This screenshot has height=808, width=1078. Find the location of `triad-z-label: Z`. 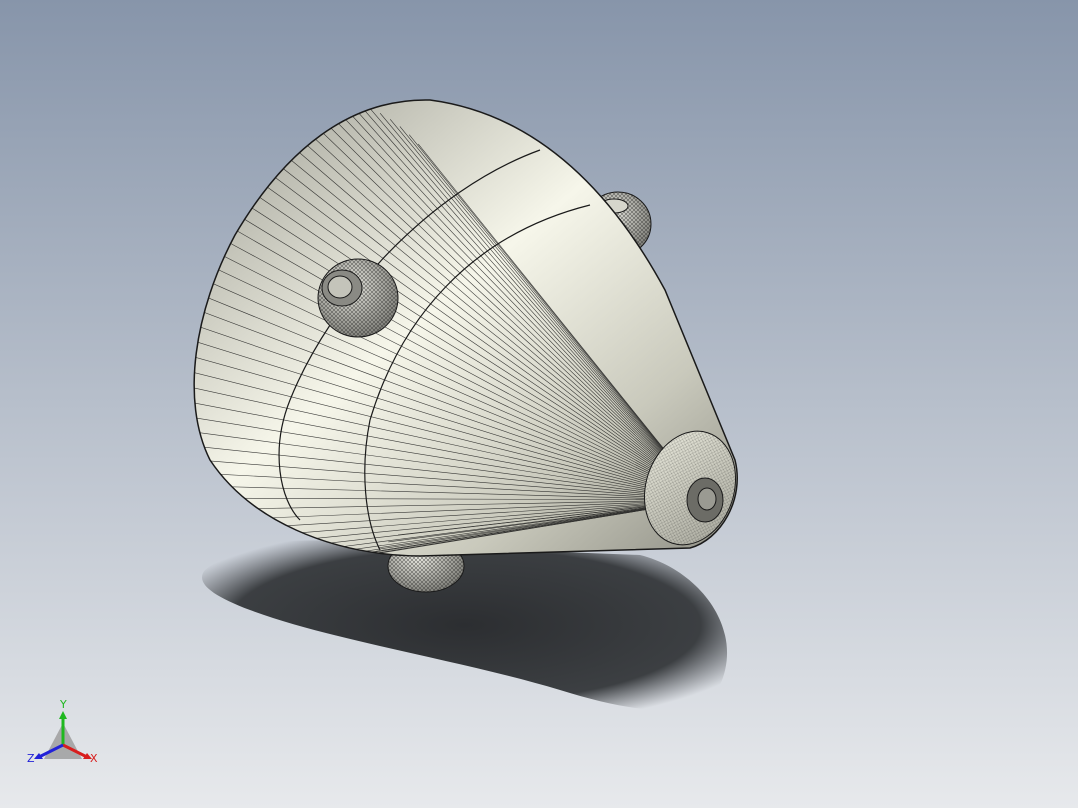

triad-z-label: Z is located at coordinates (31, 758).